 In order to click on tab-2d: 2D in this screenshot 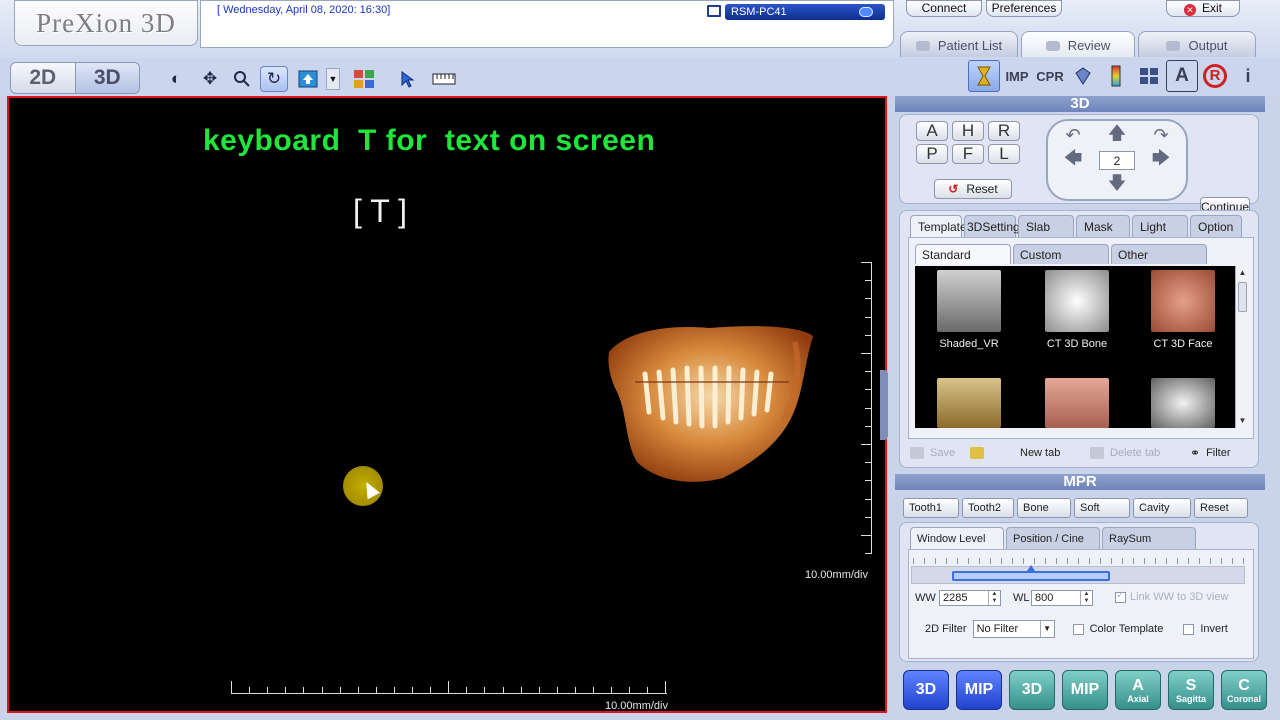, I will do `click(43, 78)`.